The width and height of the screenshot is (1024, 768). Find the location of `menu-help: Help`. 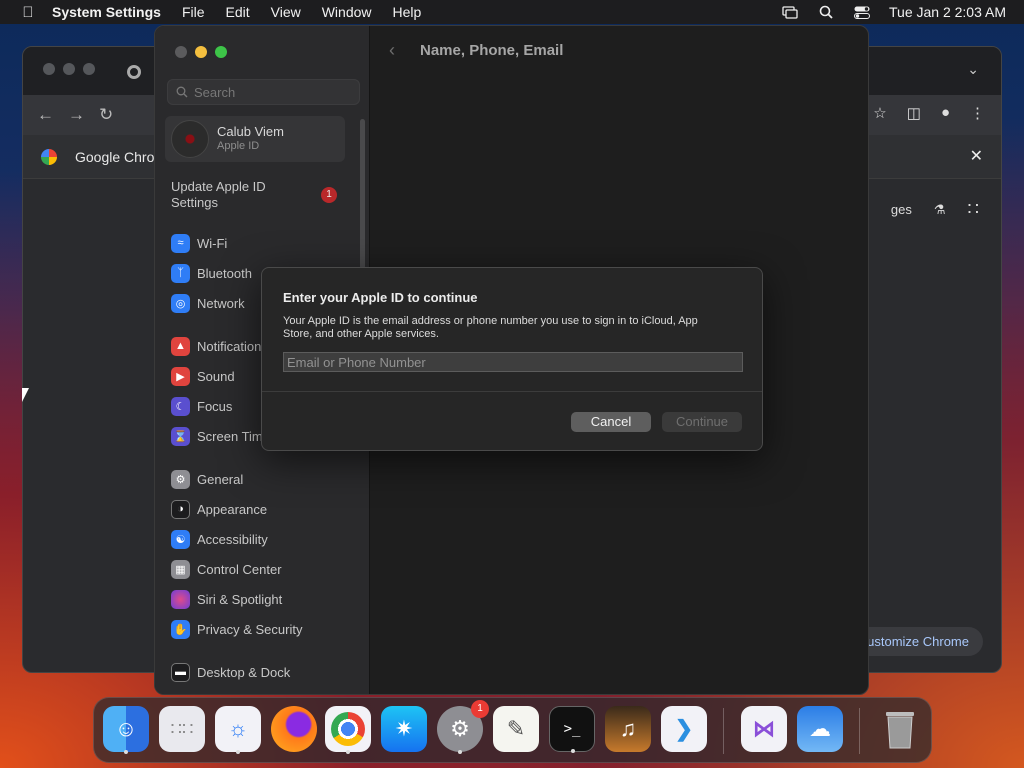

menu-help: Help is located at coordinates (407, 12).